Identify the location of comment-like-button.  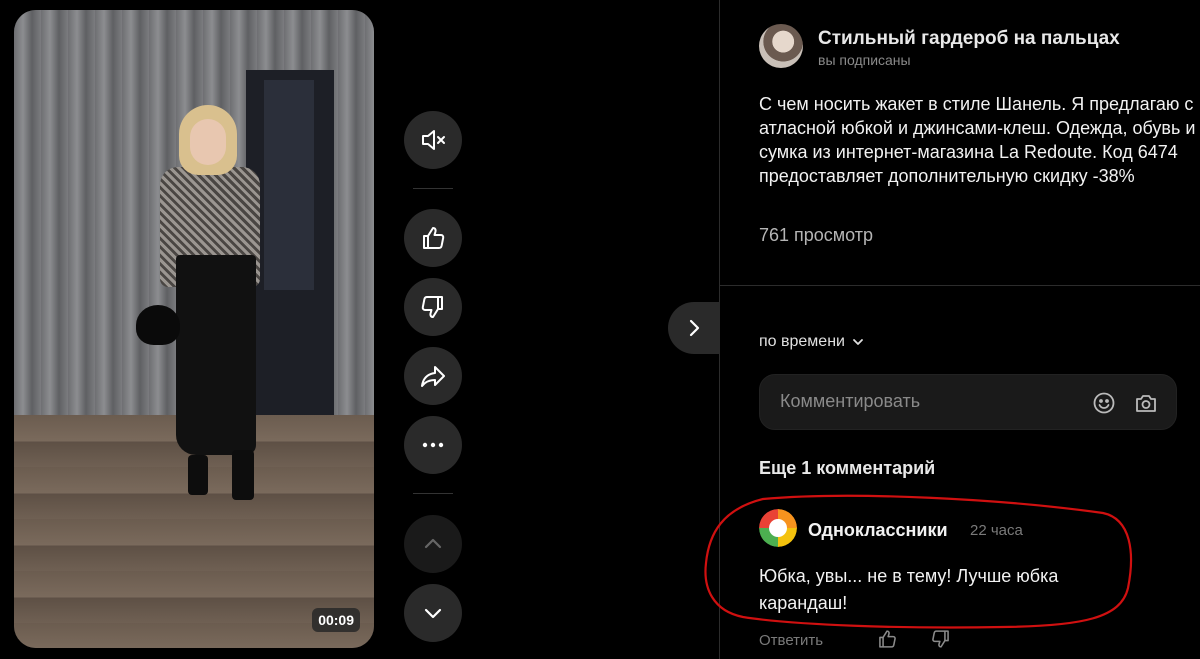
(887, 641).